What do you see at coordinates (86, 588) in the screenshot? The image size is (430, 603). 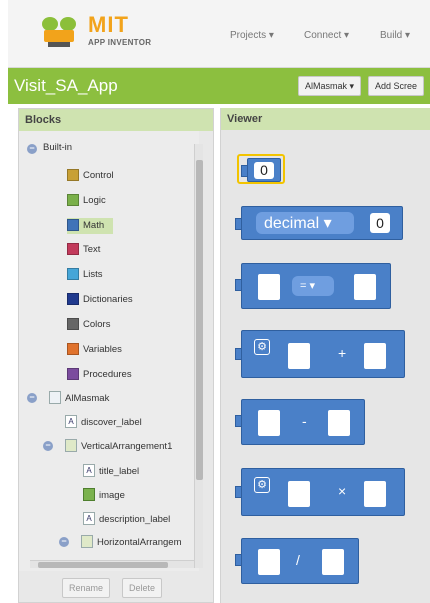 I see `rename-button: Rename` at bounding box center [86, 588].